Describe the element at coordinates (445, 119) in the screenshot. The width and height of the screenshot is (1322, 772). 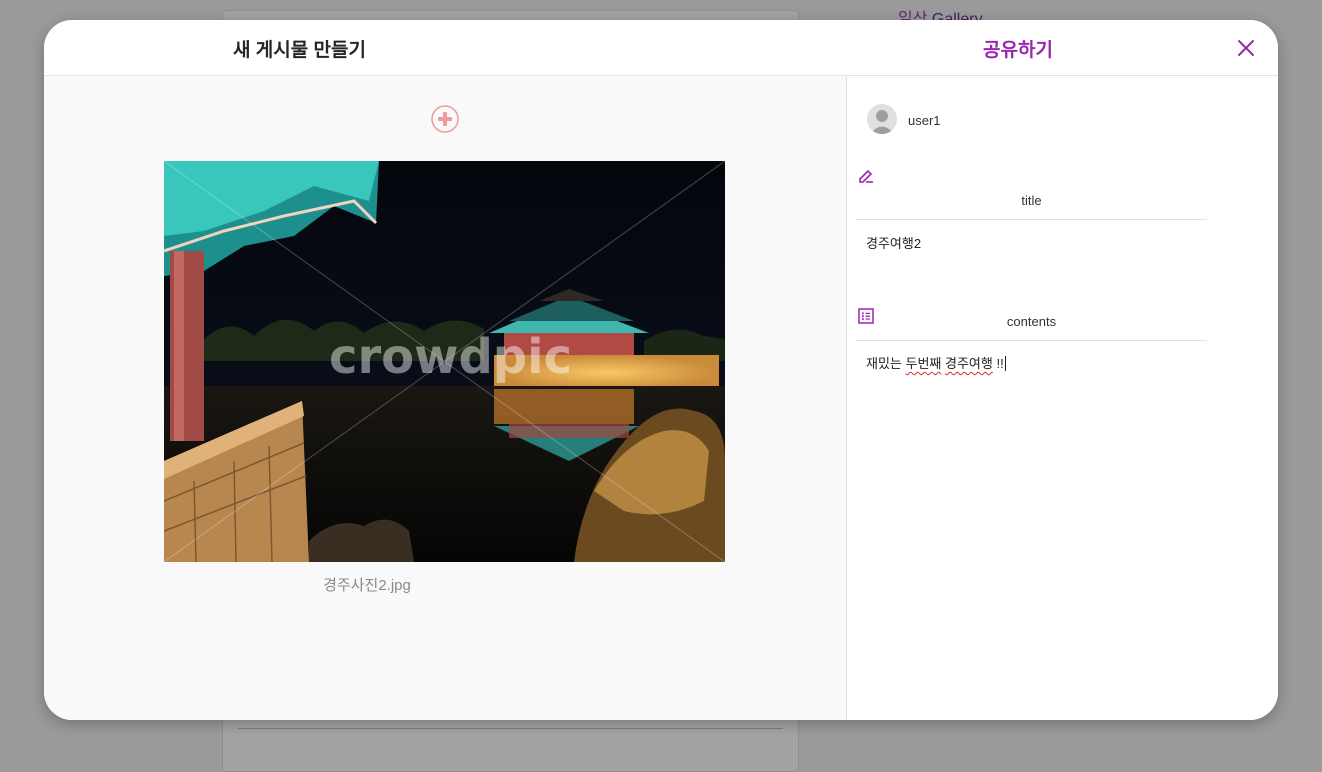
I see `add-image-icon` at that location.